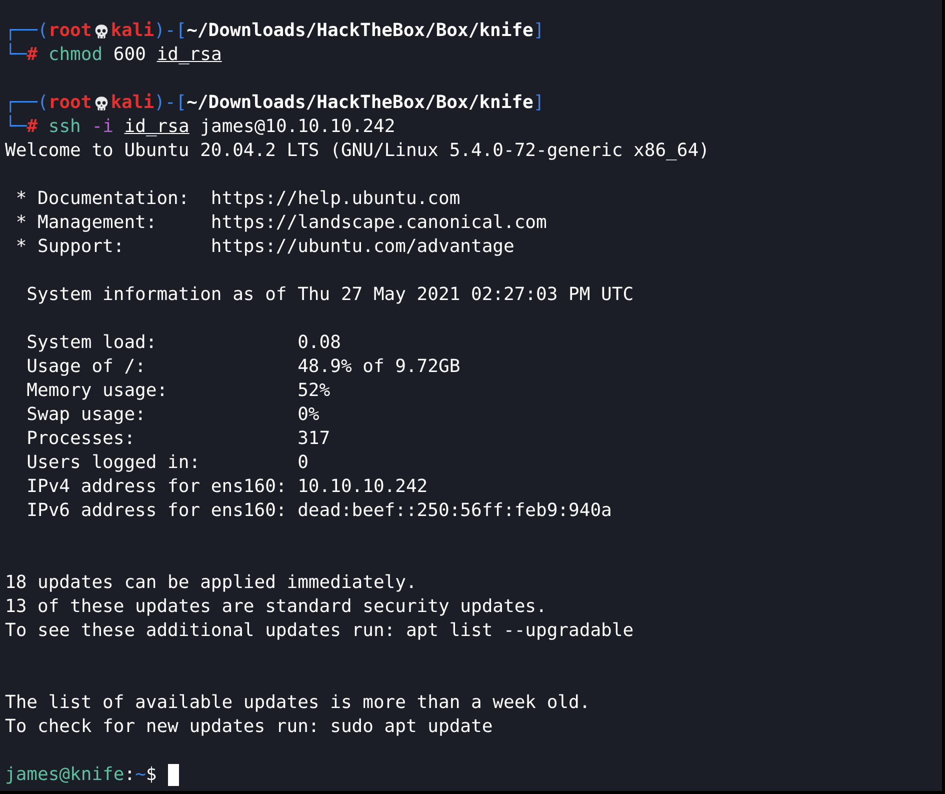  I want to click on output-line: 18 updates can be applied immediately., so click(211, 583).